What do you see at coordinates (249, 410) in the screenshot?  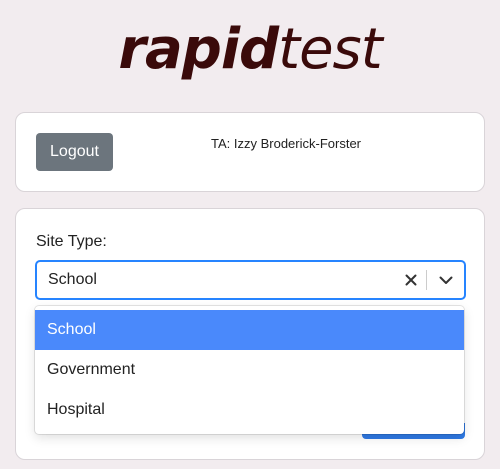 I see `option-hospital: Hospital` at bounding box center [249, 410].